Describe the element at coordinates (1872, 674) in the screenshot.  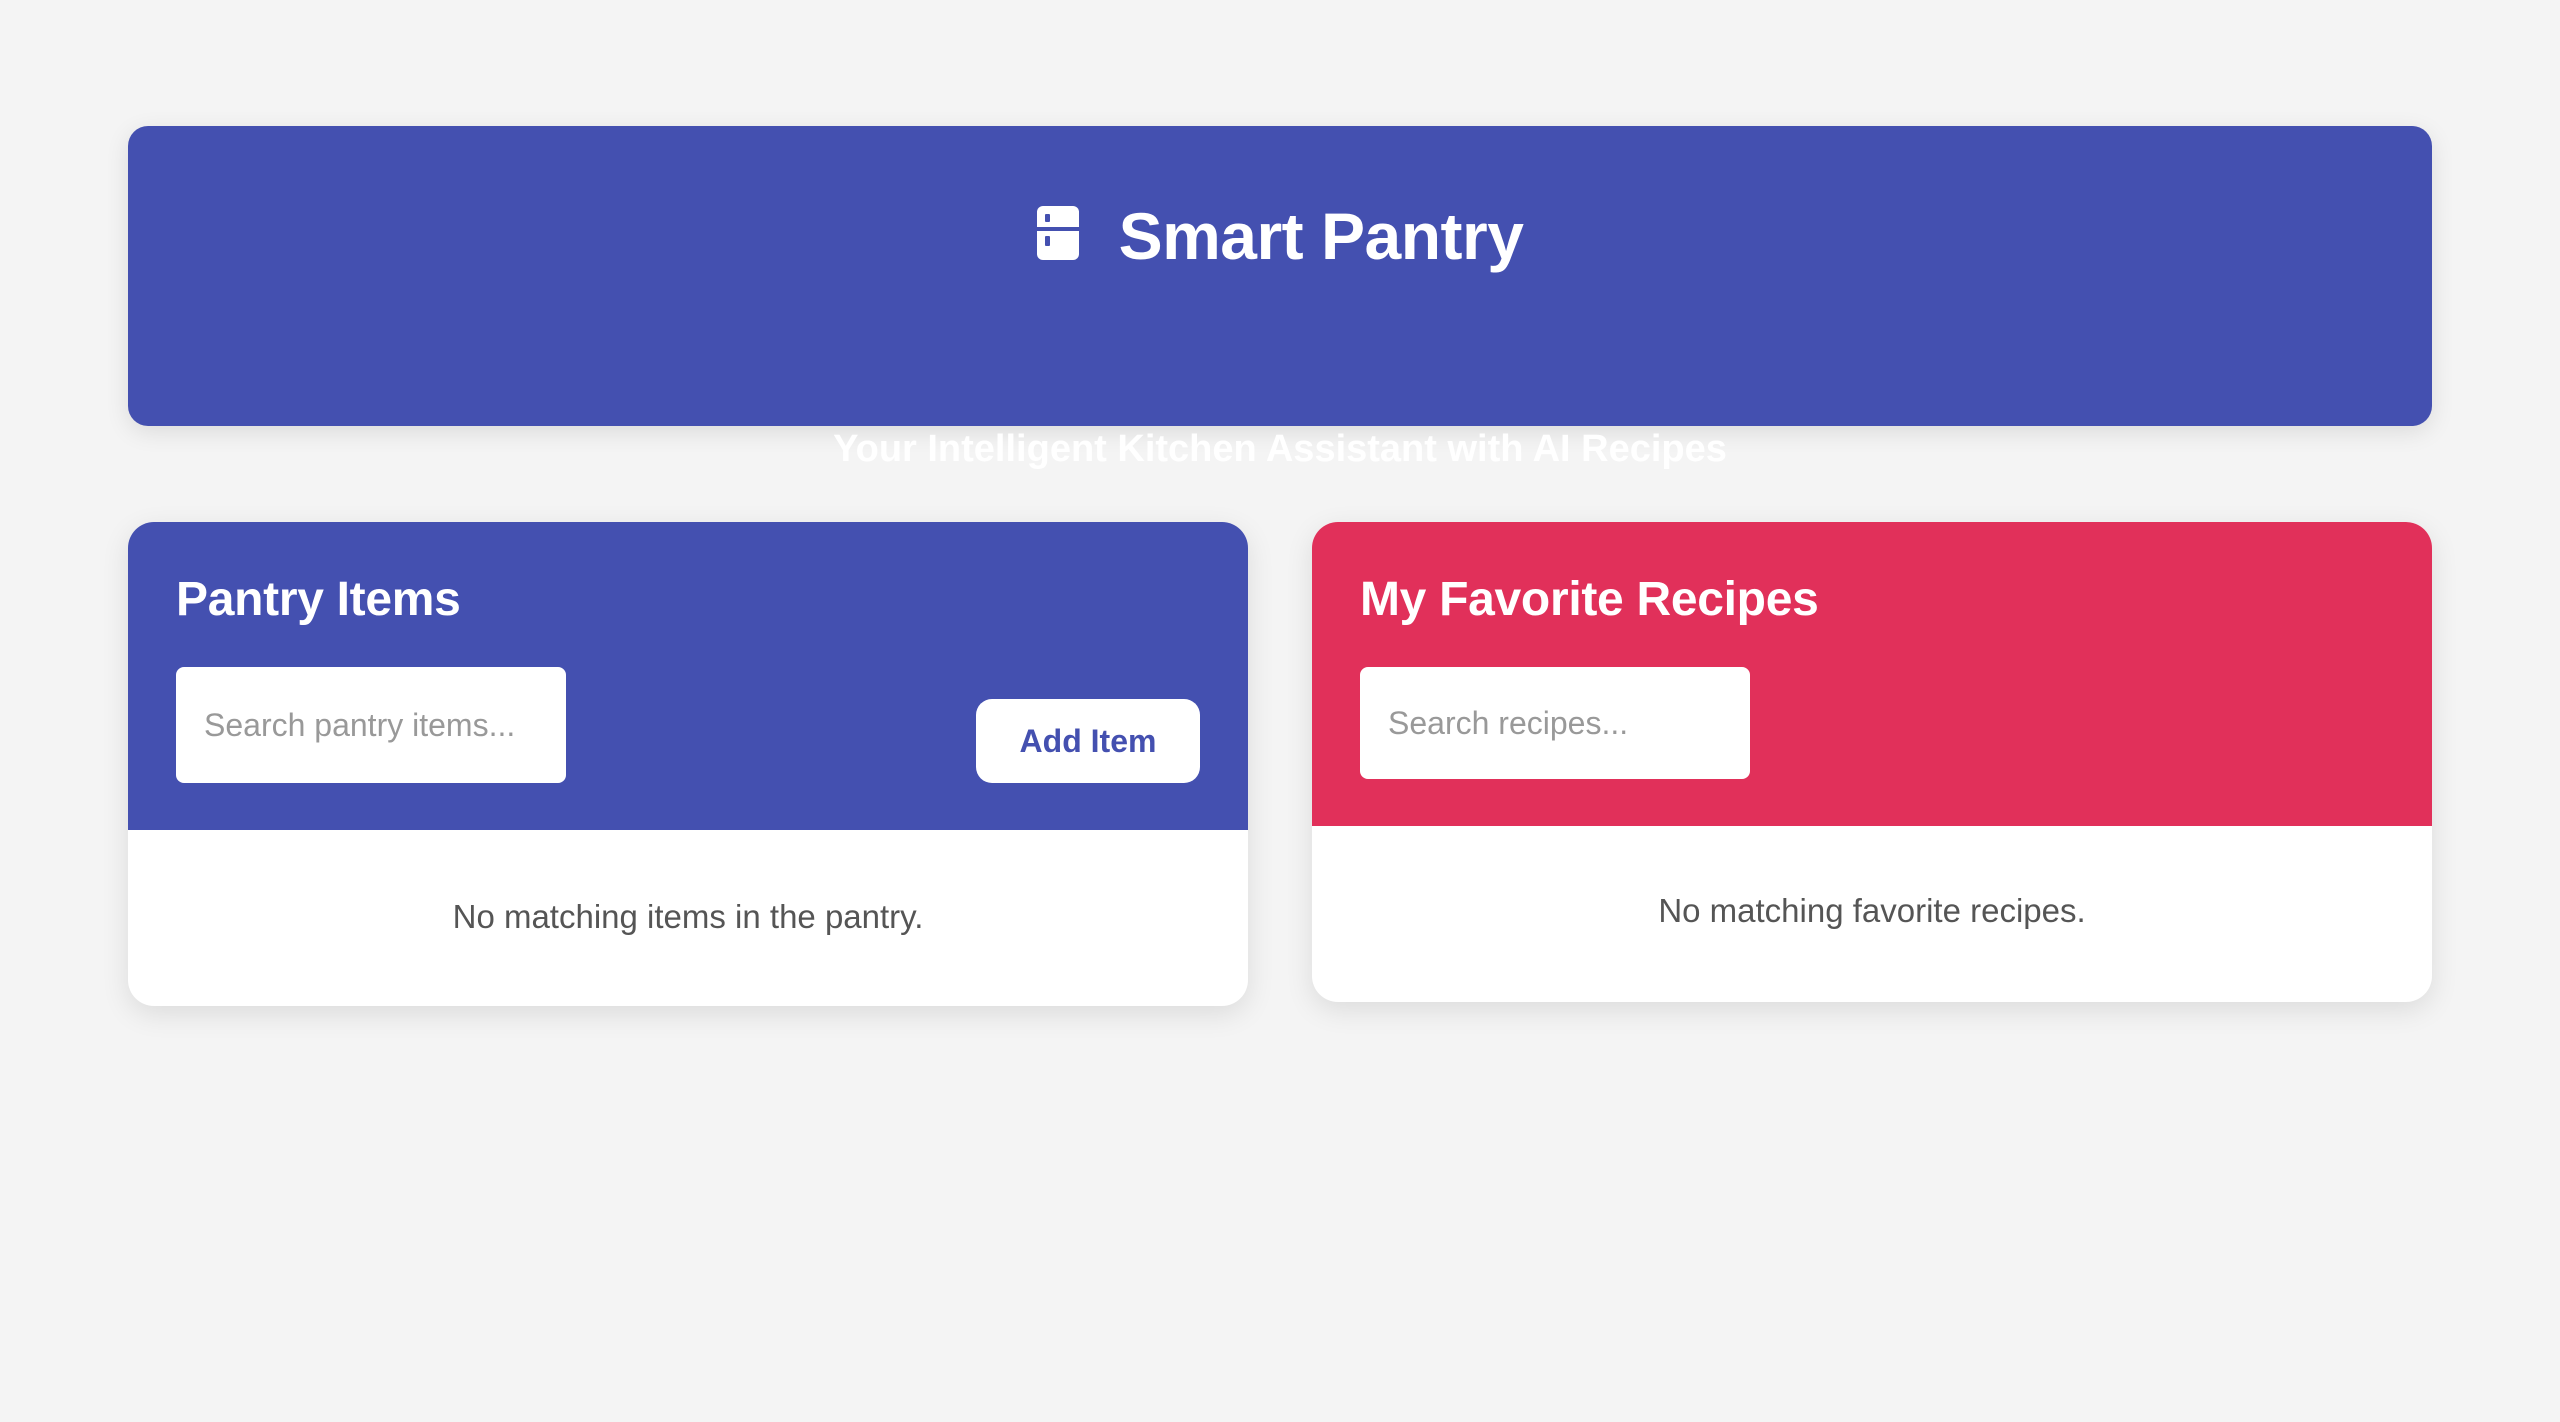
I see `recipes-card-header: My Favorite Recipes` at that location.